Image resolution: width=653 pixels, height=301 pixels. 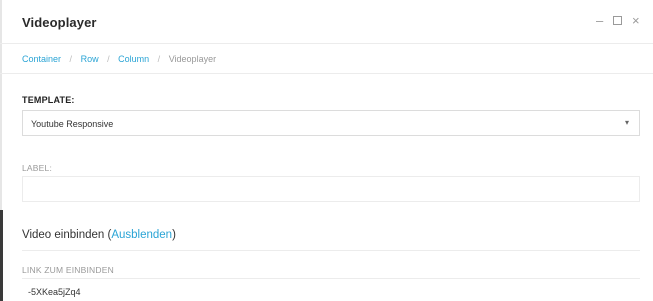 I want to click on breadcrumb: Container / Row / Column / Videoplayer, so click(x=119, y=59).